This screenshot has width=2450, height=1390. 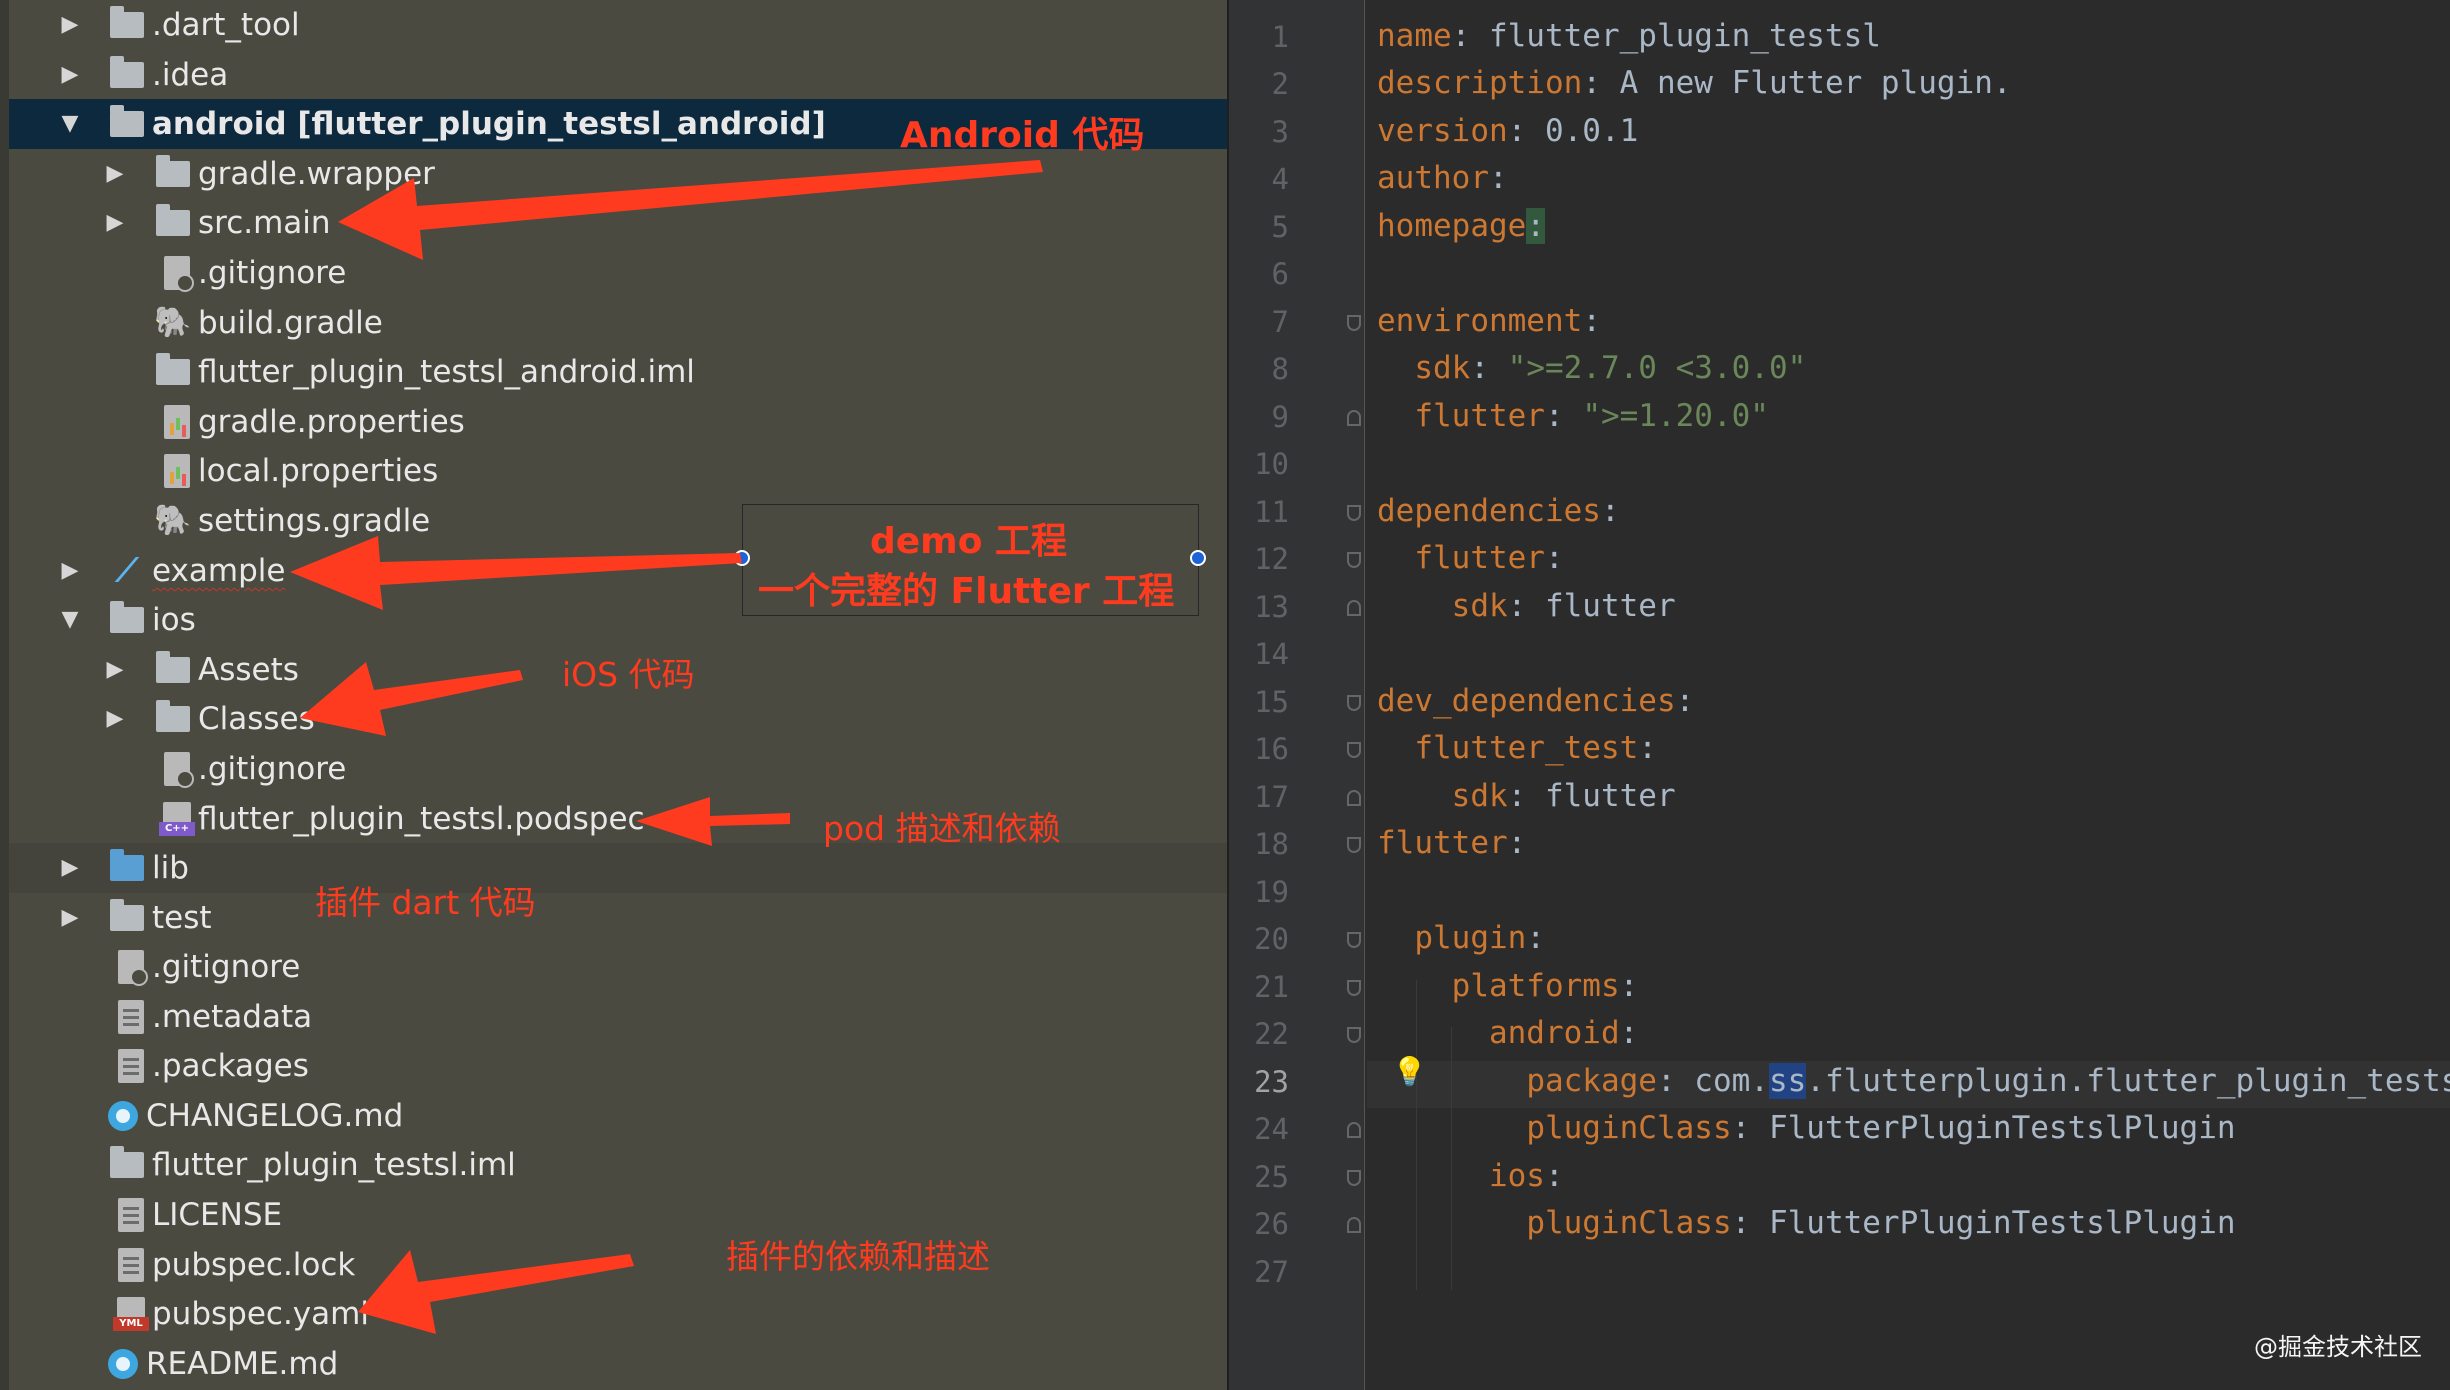 I want to click on yaml-key: platforms, so click(x=1535, y=986).